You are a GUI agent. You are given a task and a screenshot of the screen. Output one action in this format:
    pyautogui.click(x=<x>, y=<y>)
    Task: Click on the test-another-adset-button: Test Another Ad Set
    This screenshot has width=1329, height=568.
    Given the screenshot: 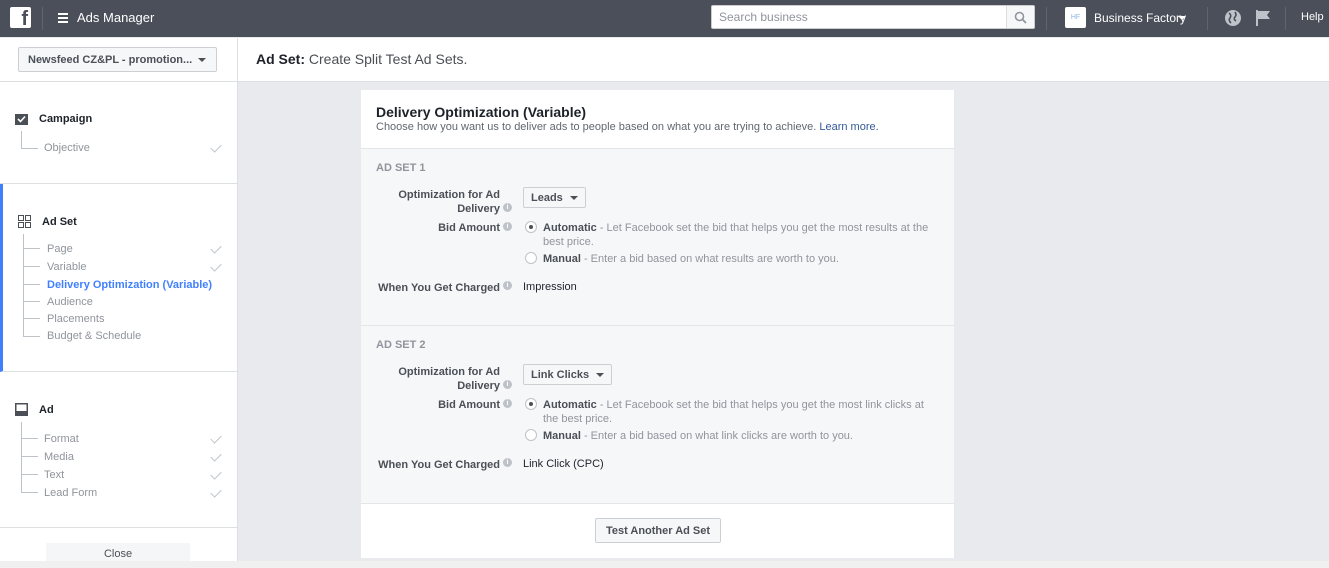 What is the action you would take?
    pyautogui.click(x=658, y=530)
    